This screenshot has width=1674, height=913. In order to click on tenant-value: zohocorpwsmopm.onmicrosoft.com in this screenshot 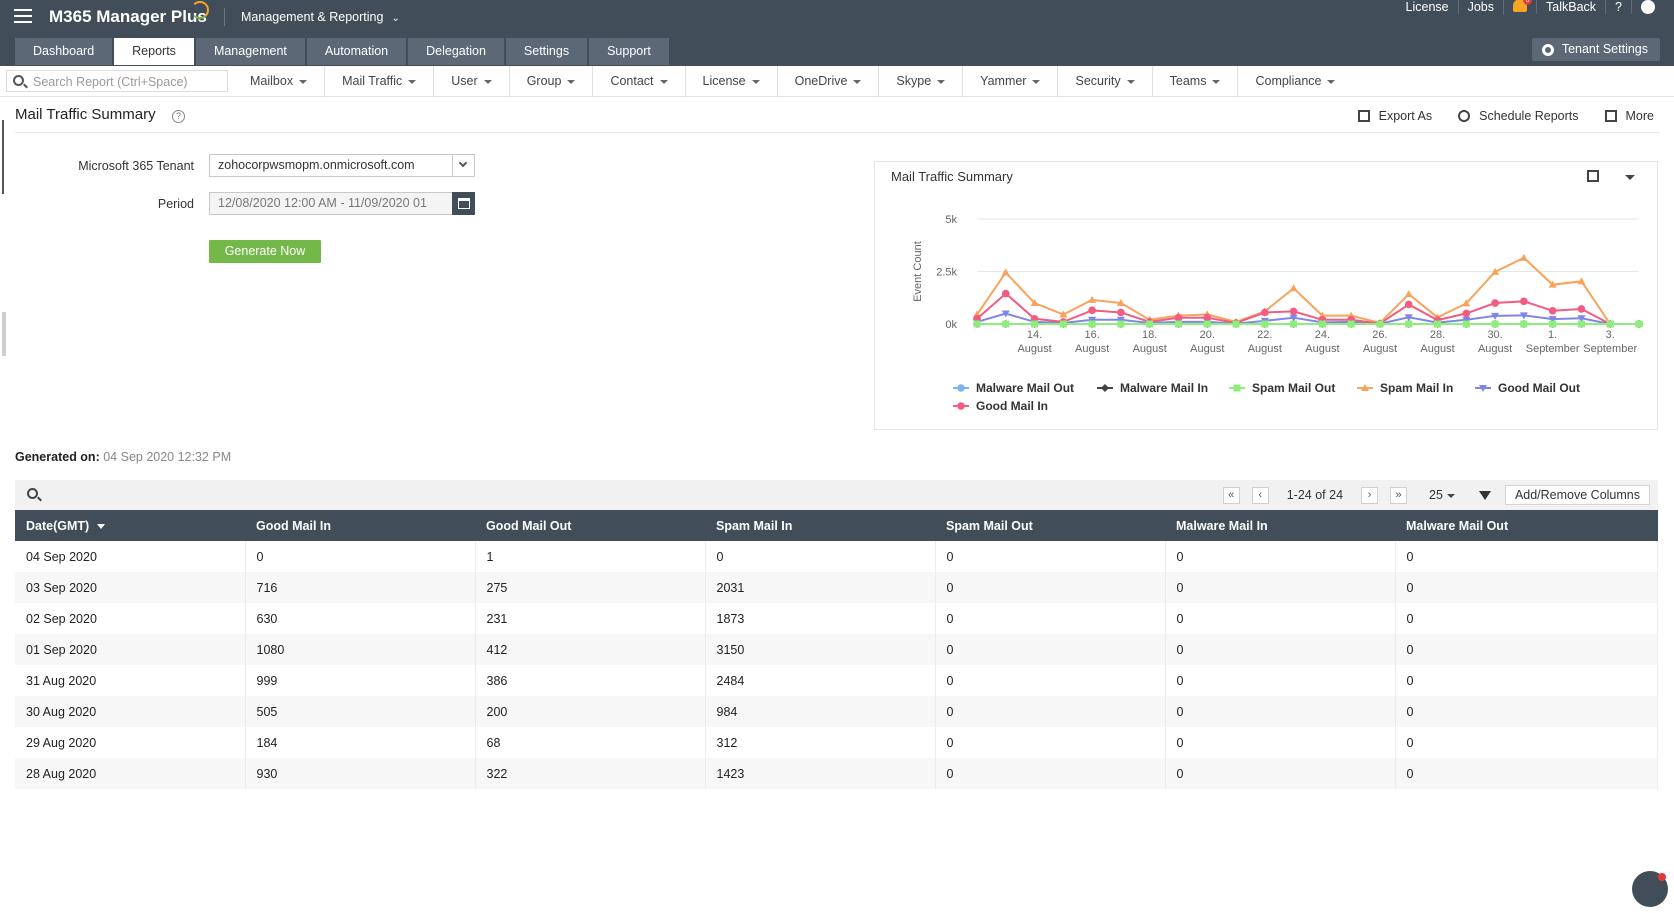, I will do `click(316, 165)`.